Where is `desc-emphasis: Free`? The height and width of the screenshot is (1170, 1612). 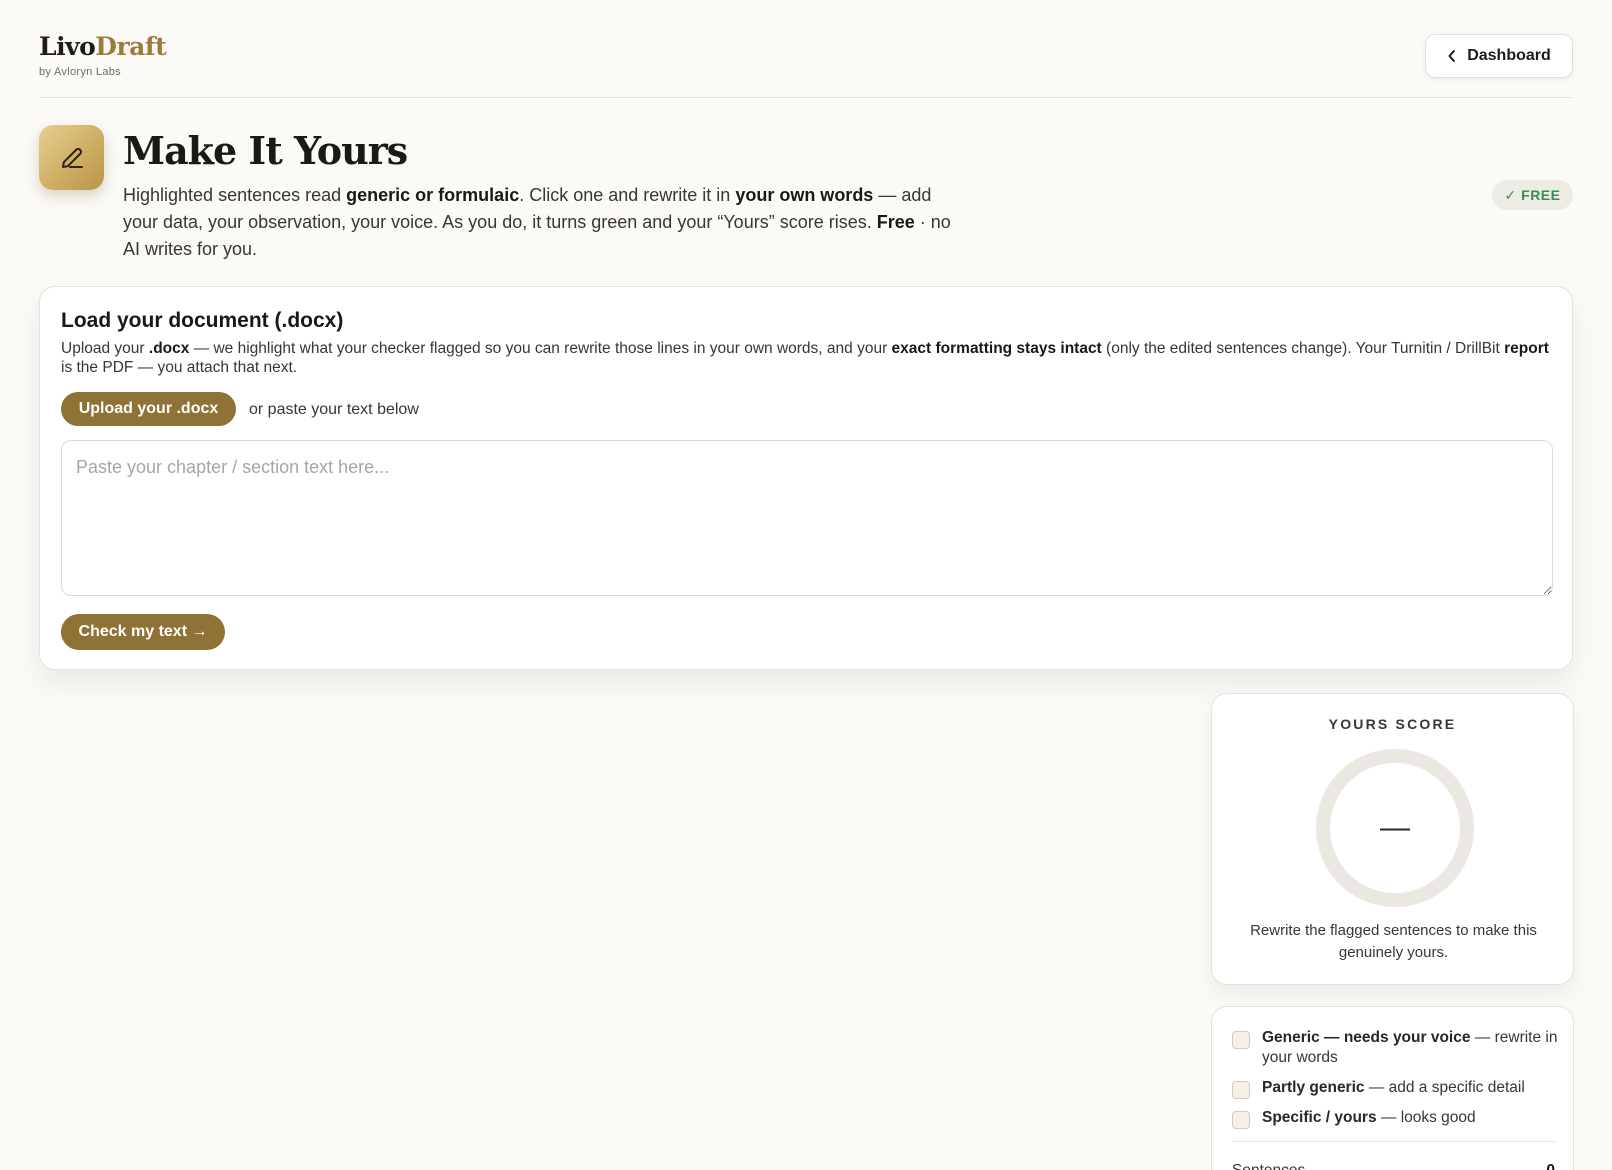
desc-emphasis: Free is located at coordinates (895, 222).